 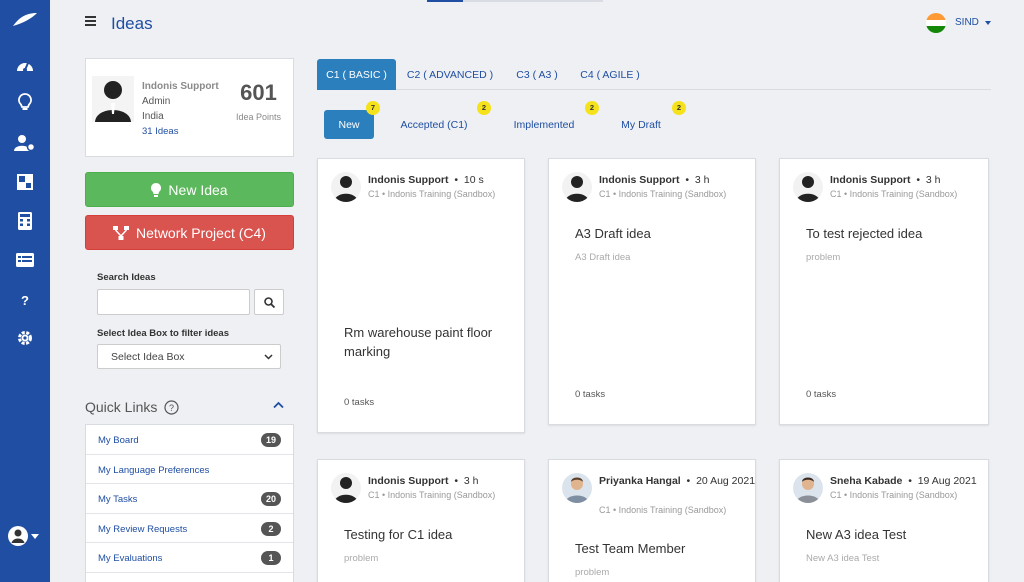 I want to click on card-author-line: Indonis Support • 10 s, so click(x=426, y=180).